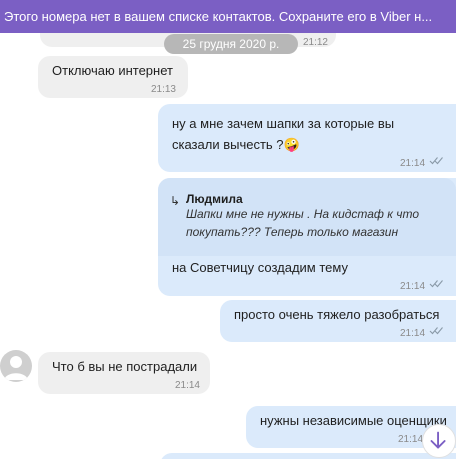 This screenshot has height=459, width=456. I want to click on reply-arrow-icon: ↳, so click(175, 201).